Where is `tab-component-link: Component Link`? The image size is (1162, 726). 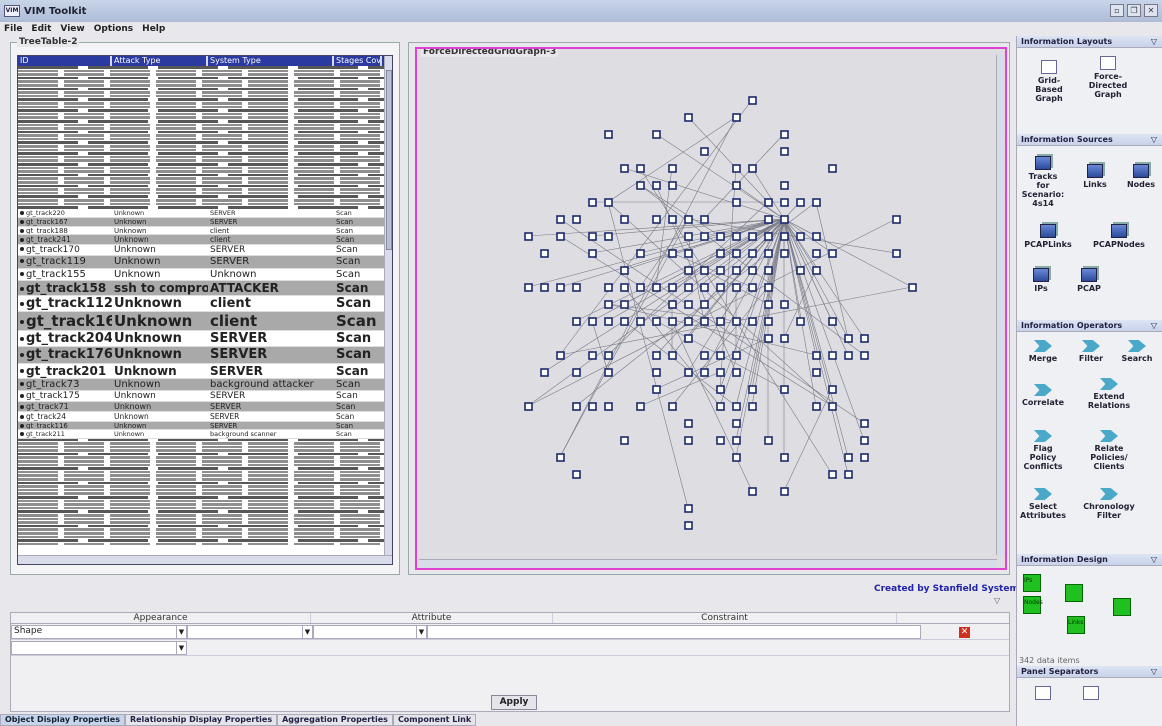 tab-component-link: Component Link is located at coordinates (434, 720).